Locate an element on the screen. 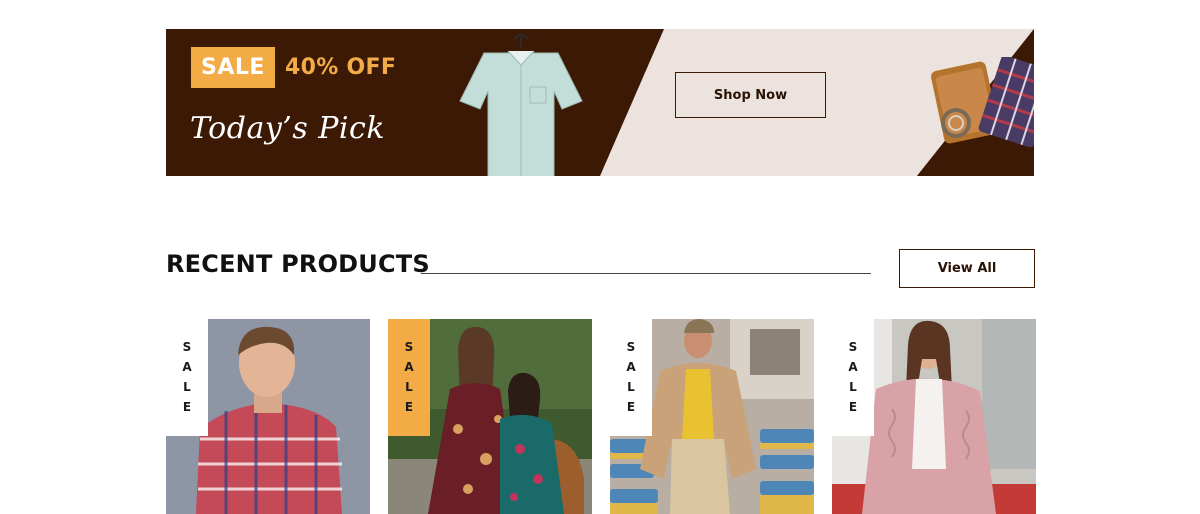 Image resolution: width=1200 pixels, height=514 pixels. view-all-button: View All is located at coordinates (967, 268).